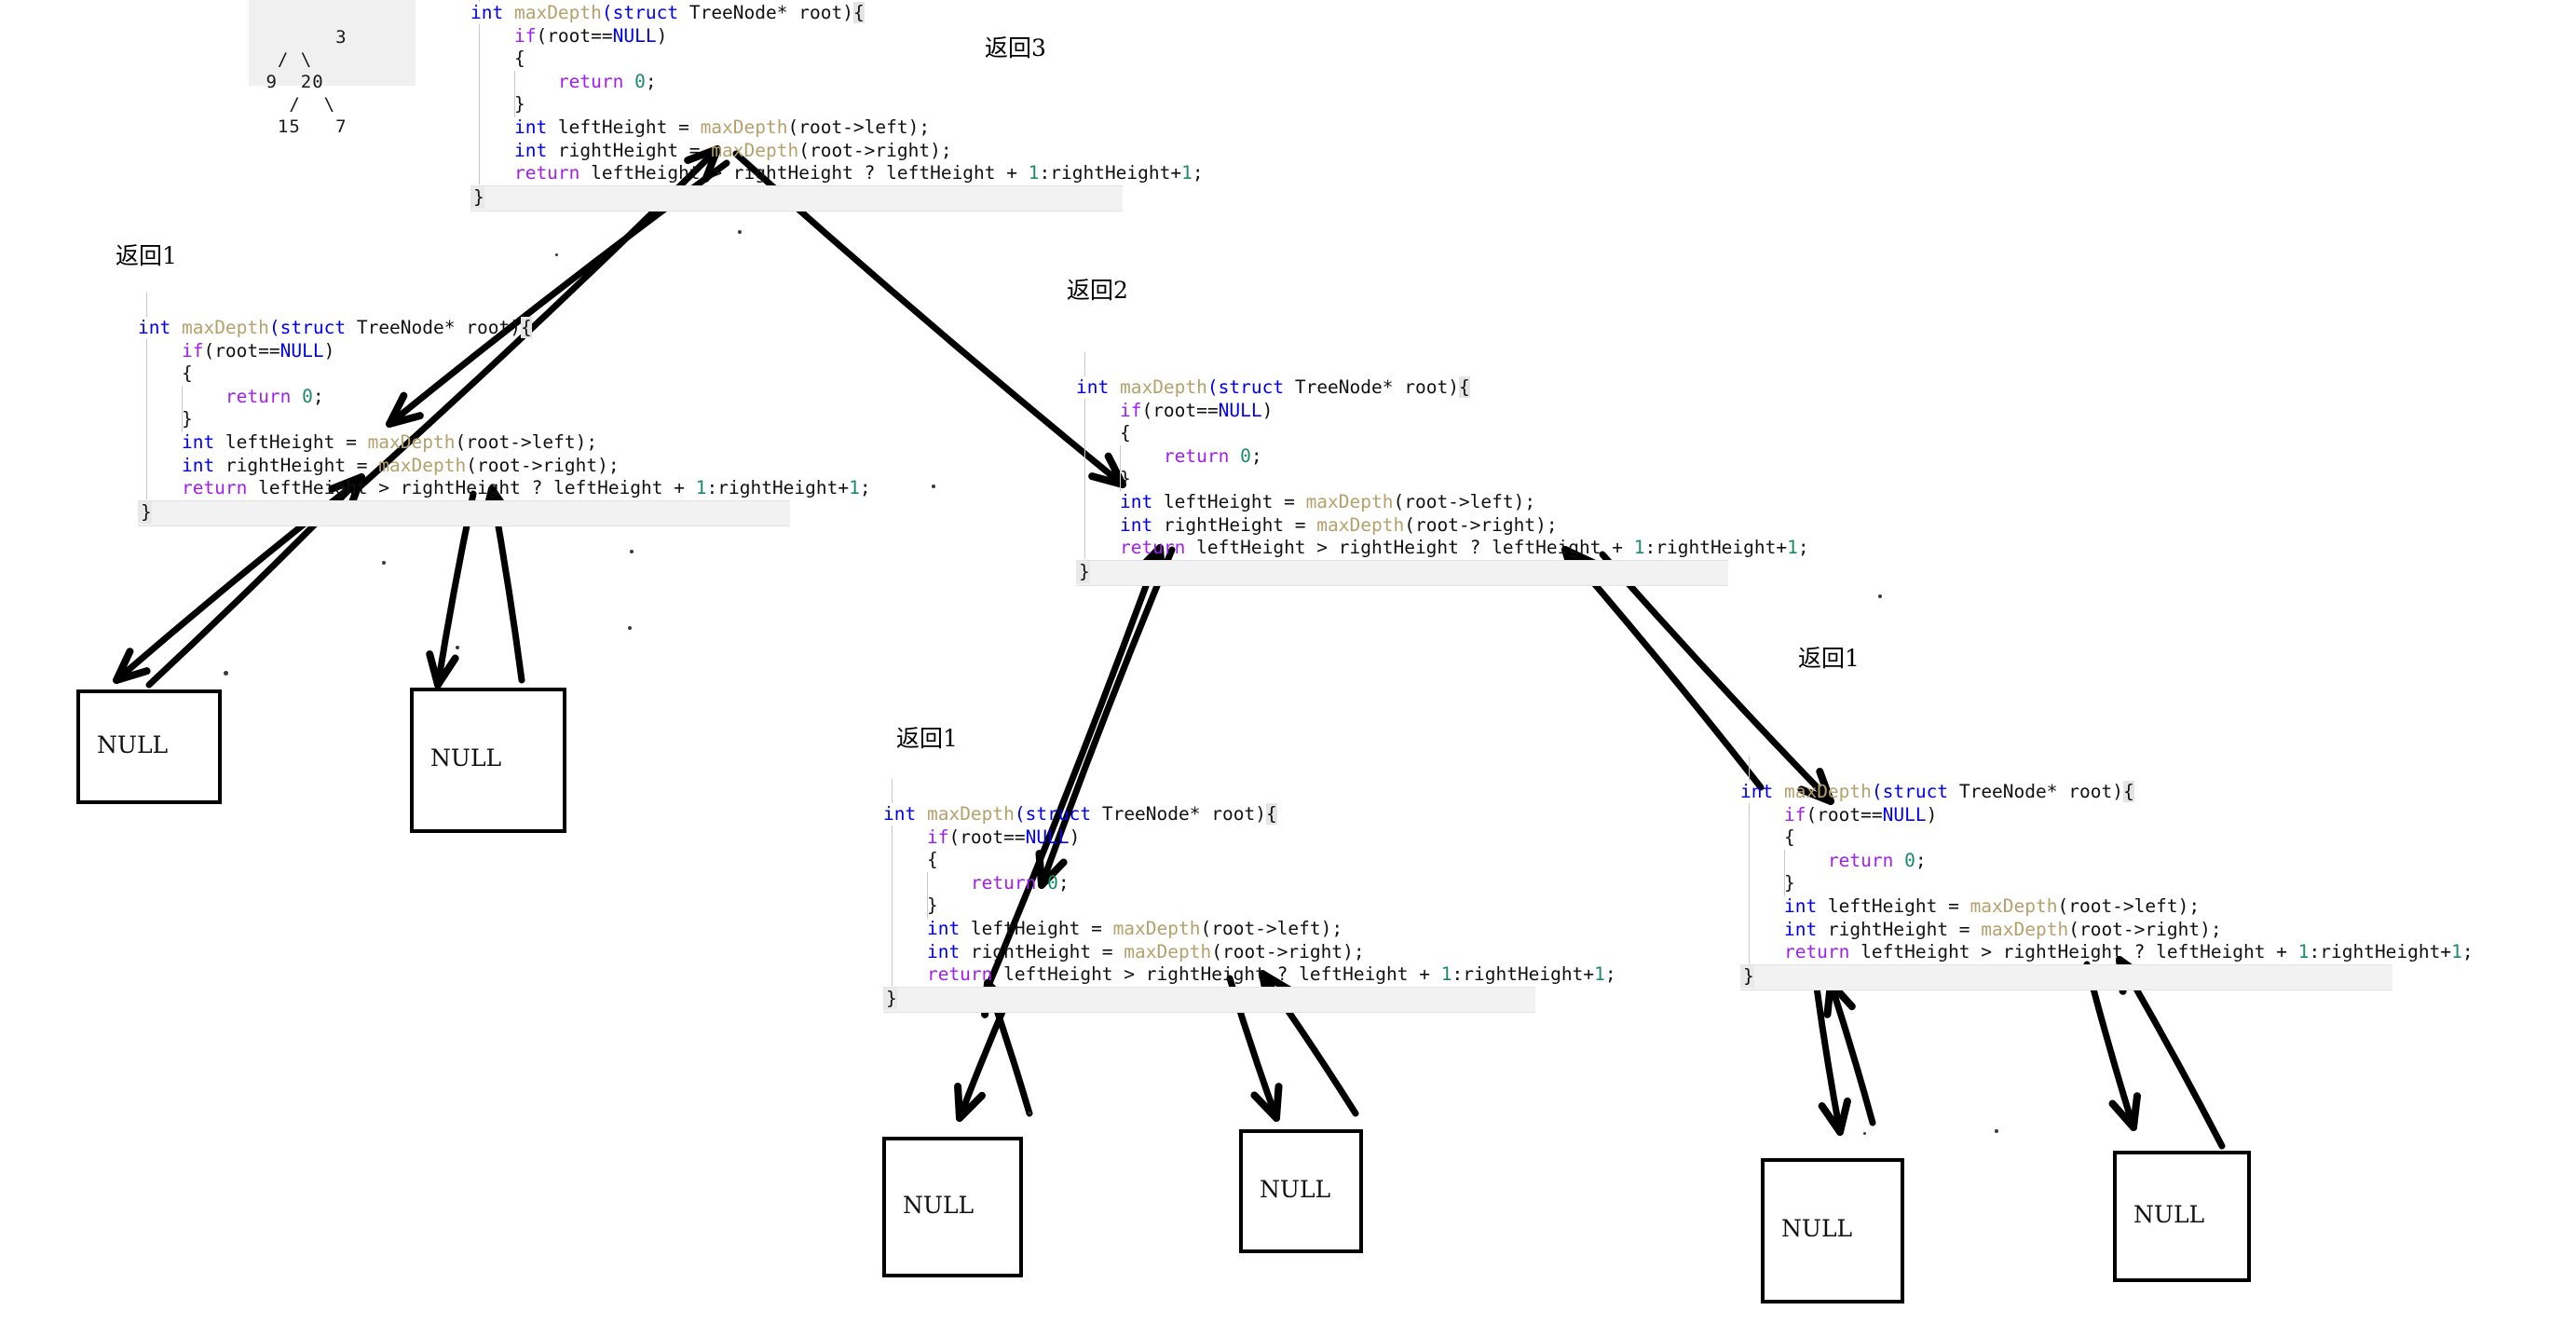  I want to click on label-return-1-rightleaf: 返回1, so click(1829, 659).